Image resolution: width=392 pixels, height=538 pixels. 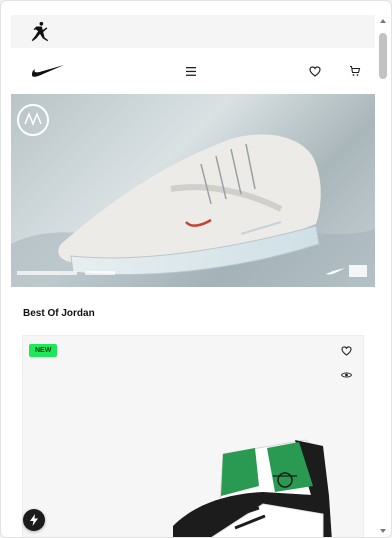 I want to click on scroll-thumb, so click(x=383, y=56).